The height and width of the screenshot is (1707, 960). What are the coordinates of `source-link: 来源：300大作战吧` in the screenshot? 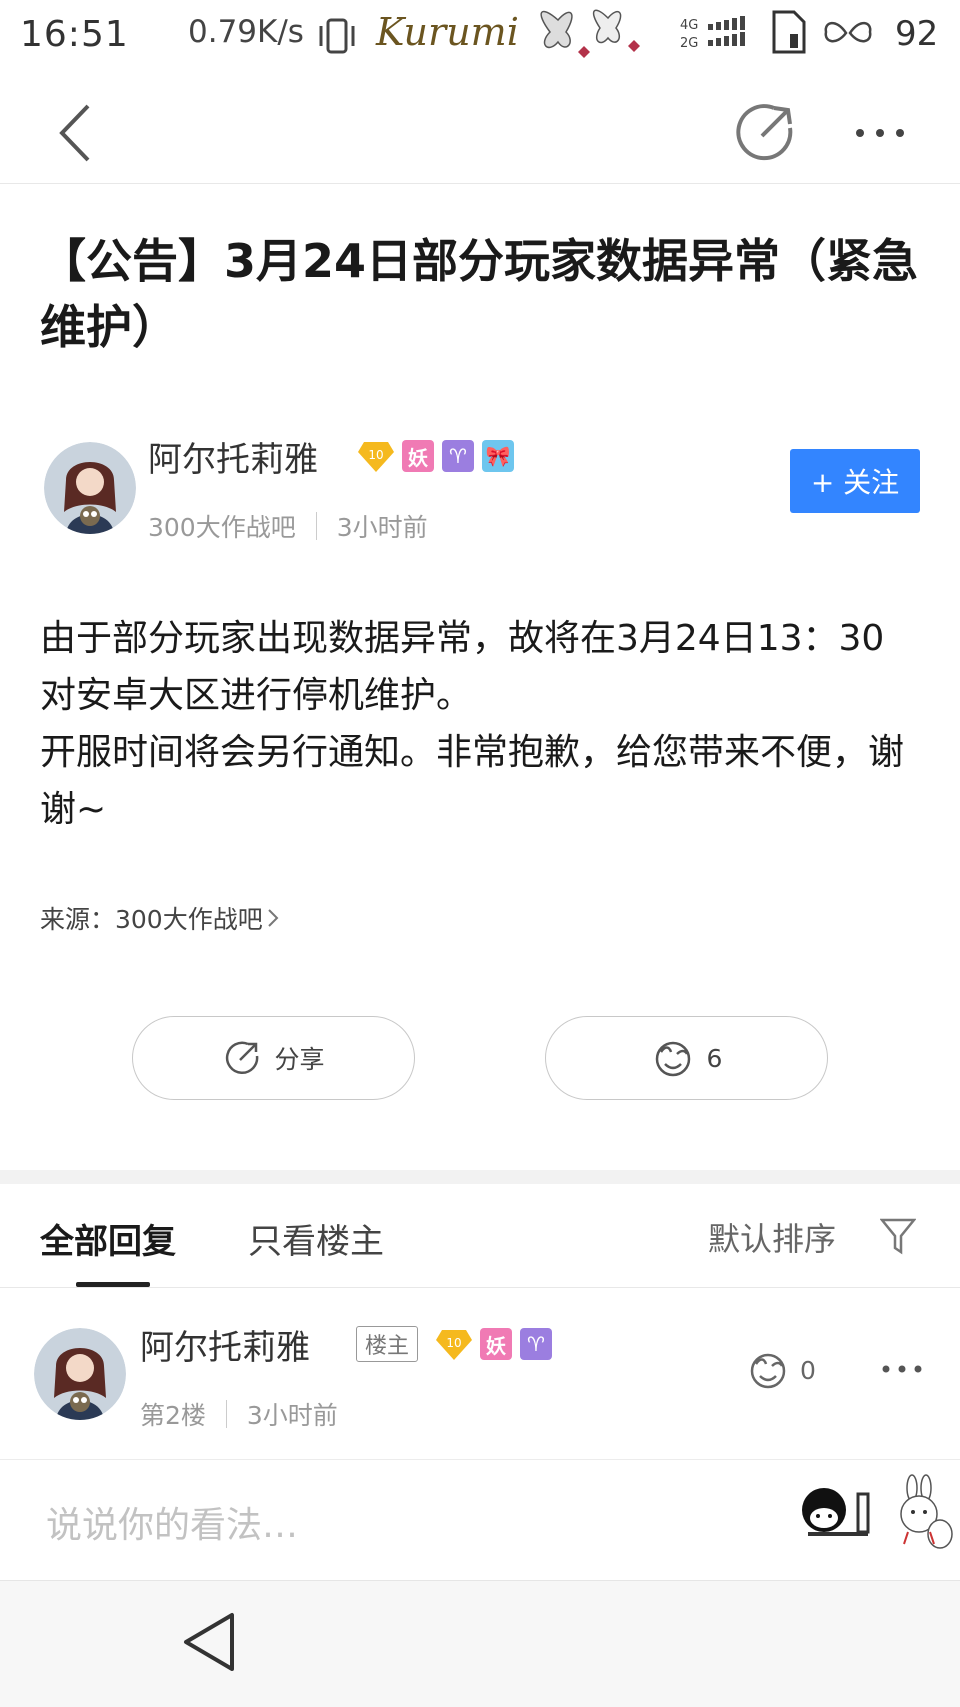 It's located at (161, 918).